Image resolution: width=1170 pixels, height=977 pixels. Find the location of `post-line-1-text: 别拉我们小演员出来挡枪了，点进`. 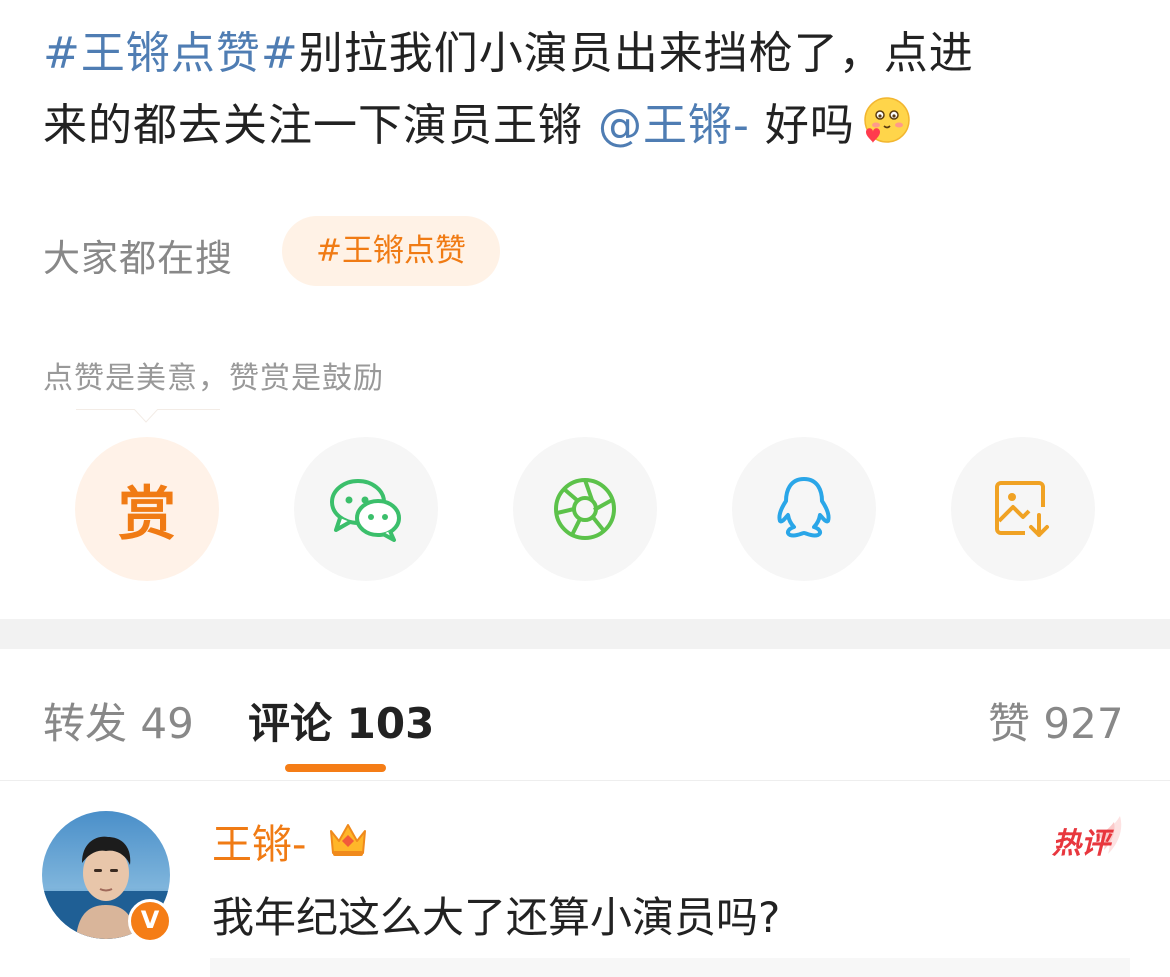

post-line-1-text: 别拉我们小演员出来挡枪了，点进 is located at coordinates (636, 53).